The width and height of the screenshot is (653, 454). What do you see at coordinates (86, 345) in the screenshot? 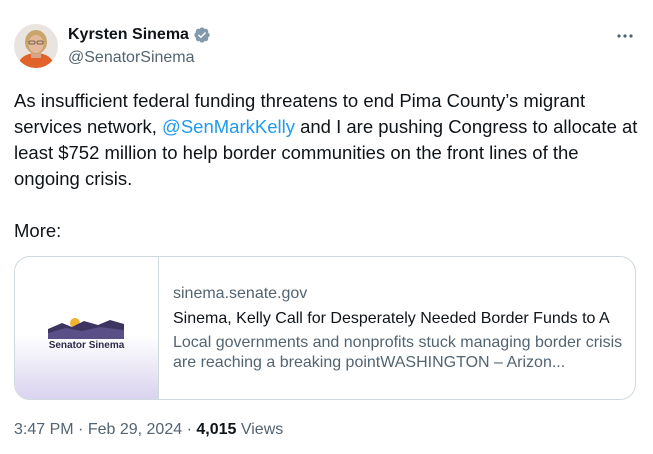
I see `card-logo-text: Senator Sinema` at bounding box center [86, 345].